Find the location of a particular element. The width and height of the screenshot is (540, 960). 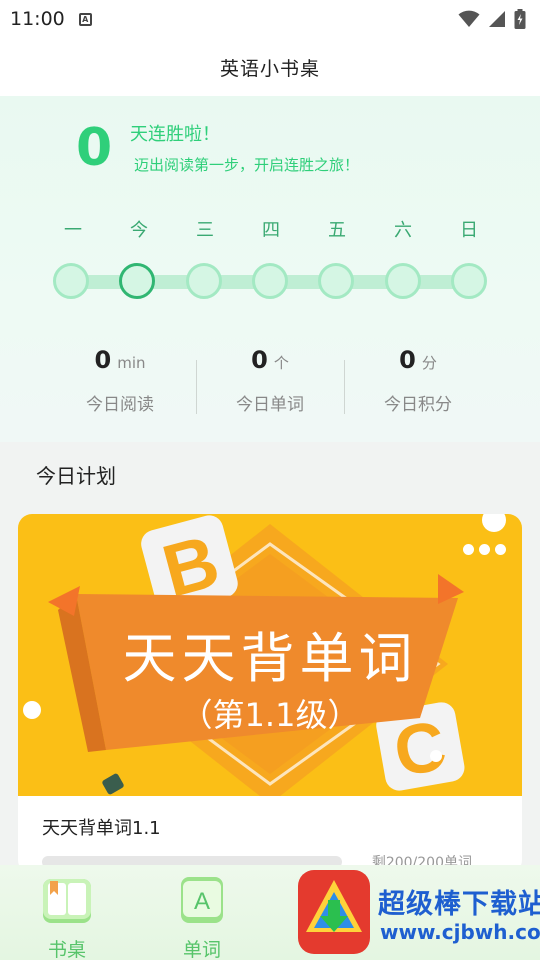

stat-reading-unit: min is located at coordinates (131, 363).